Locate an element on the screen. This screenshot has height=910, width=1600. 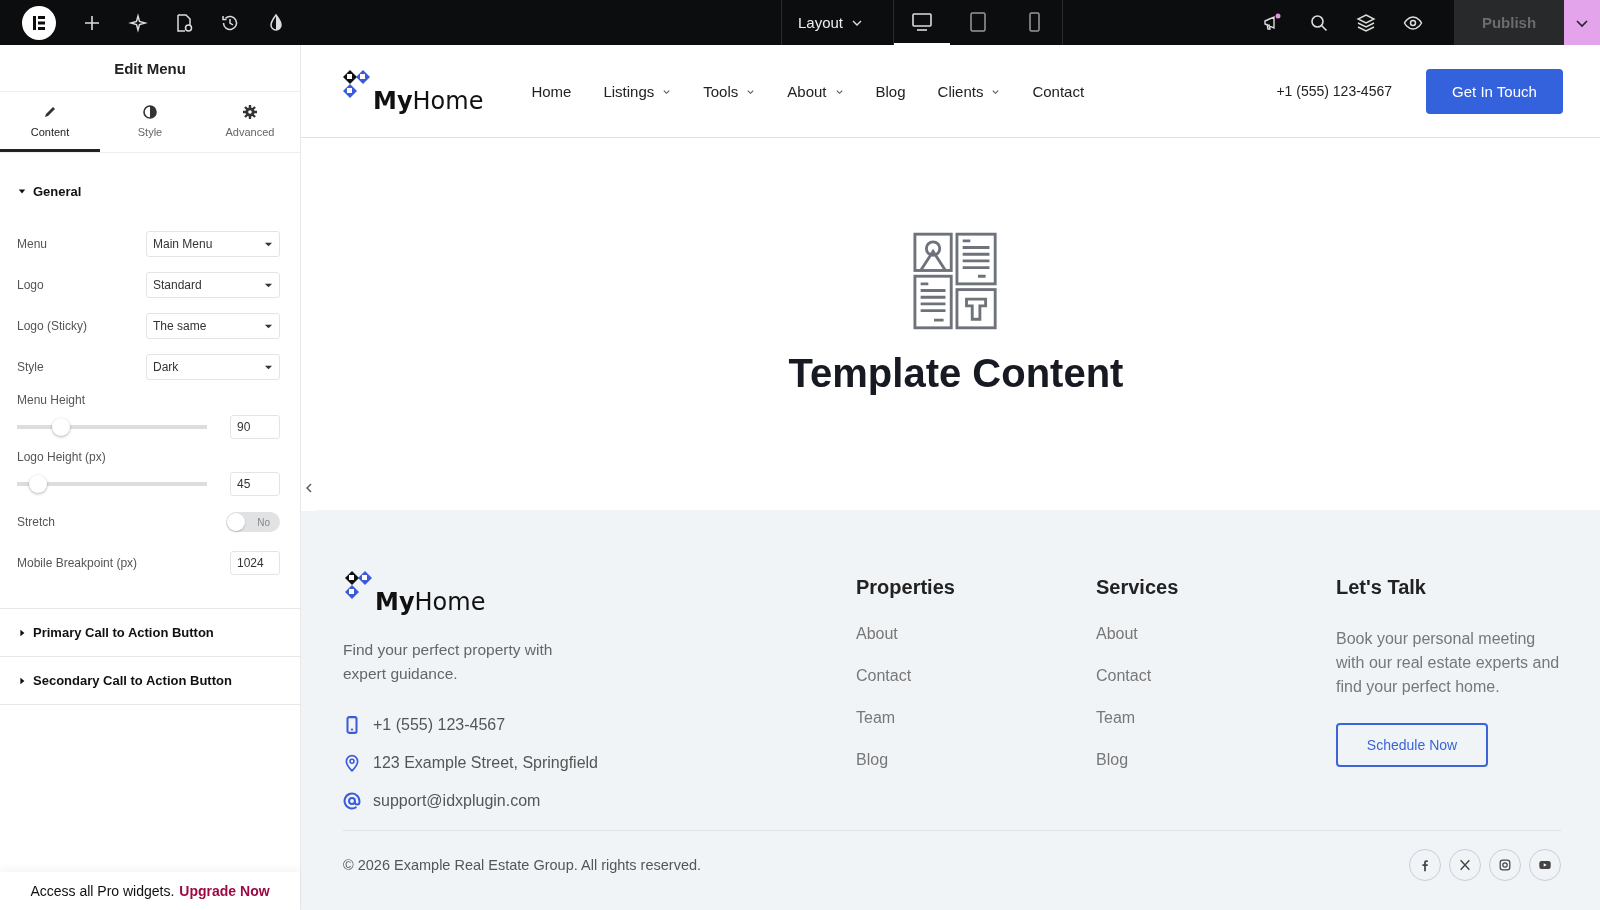
section-header: Primary Call to Action Button is located at coordinates (150, 632).